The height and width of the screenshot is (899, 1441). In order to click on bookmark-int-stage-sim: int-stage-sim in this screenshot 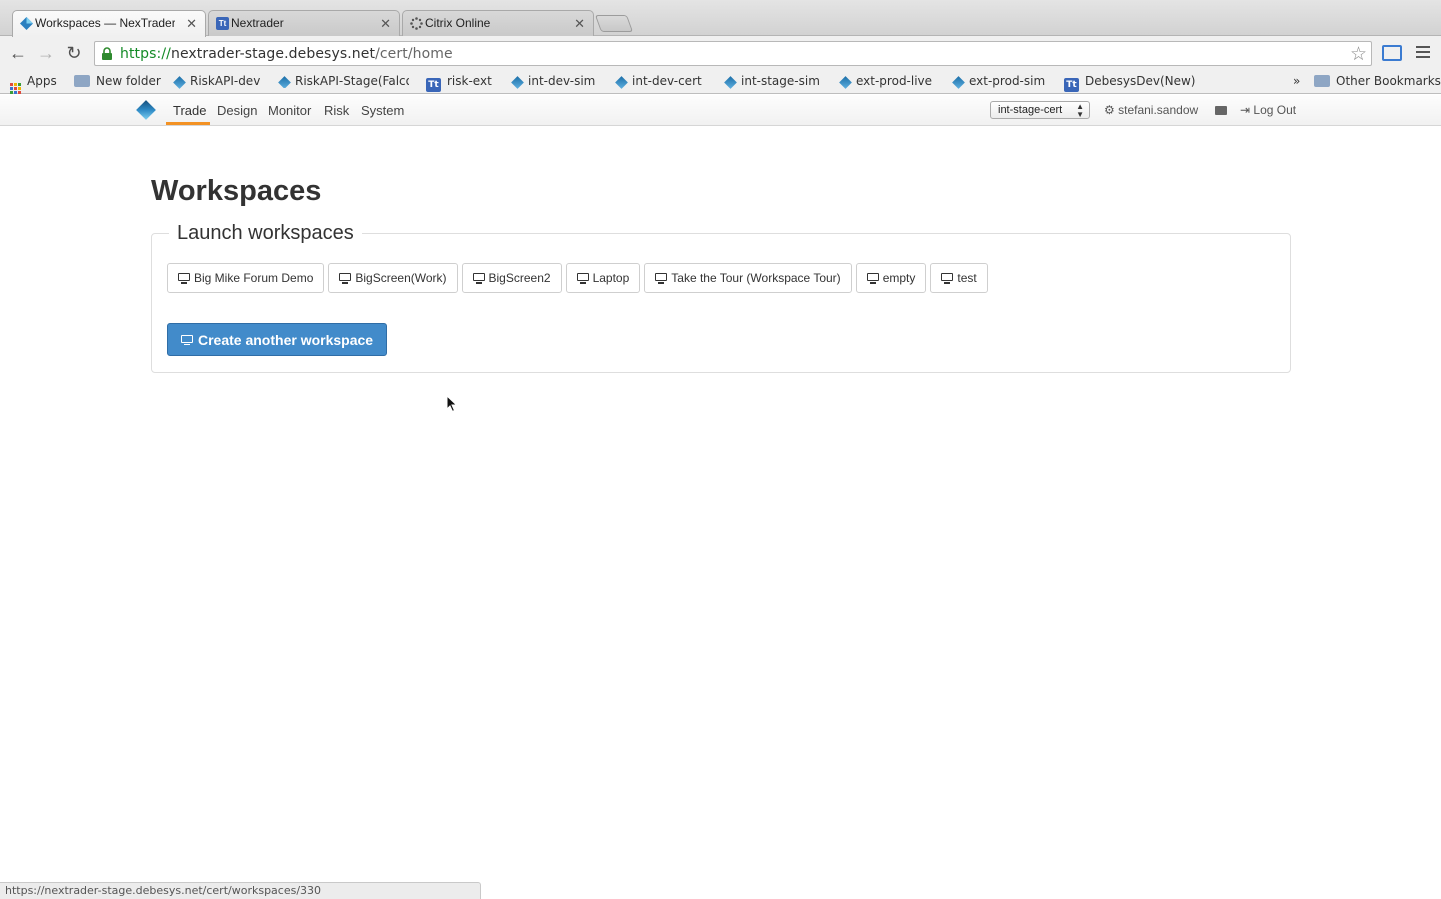, I will do `click(771, 81)`.